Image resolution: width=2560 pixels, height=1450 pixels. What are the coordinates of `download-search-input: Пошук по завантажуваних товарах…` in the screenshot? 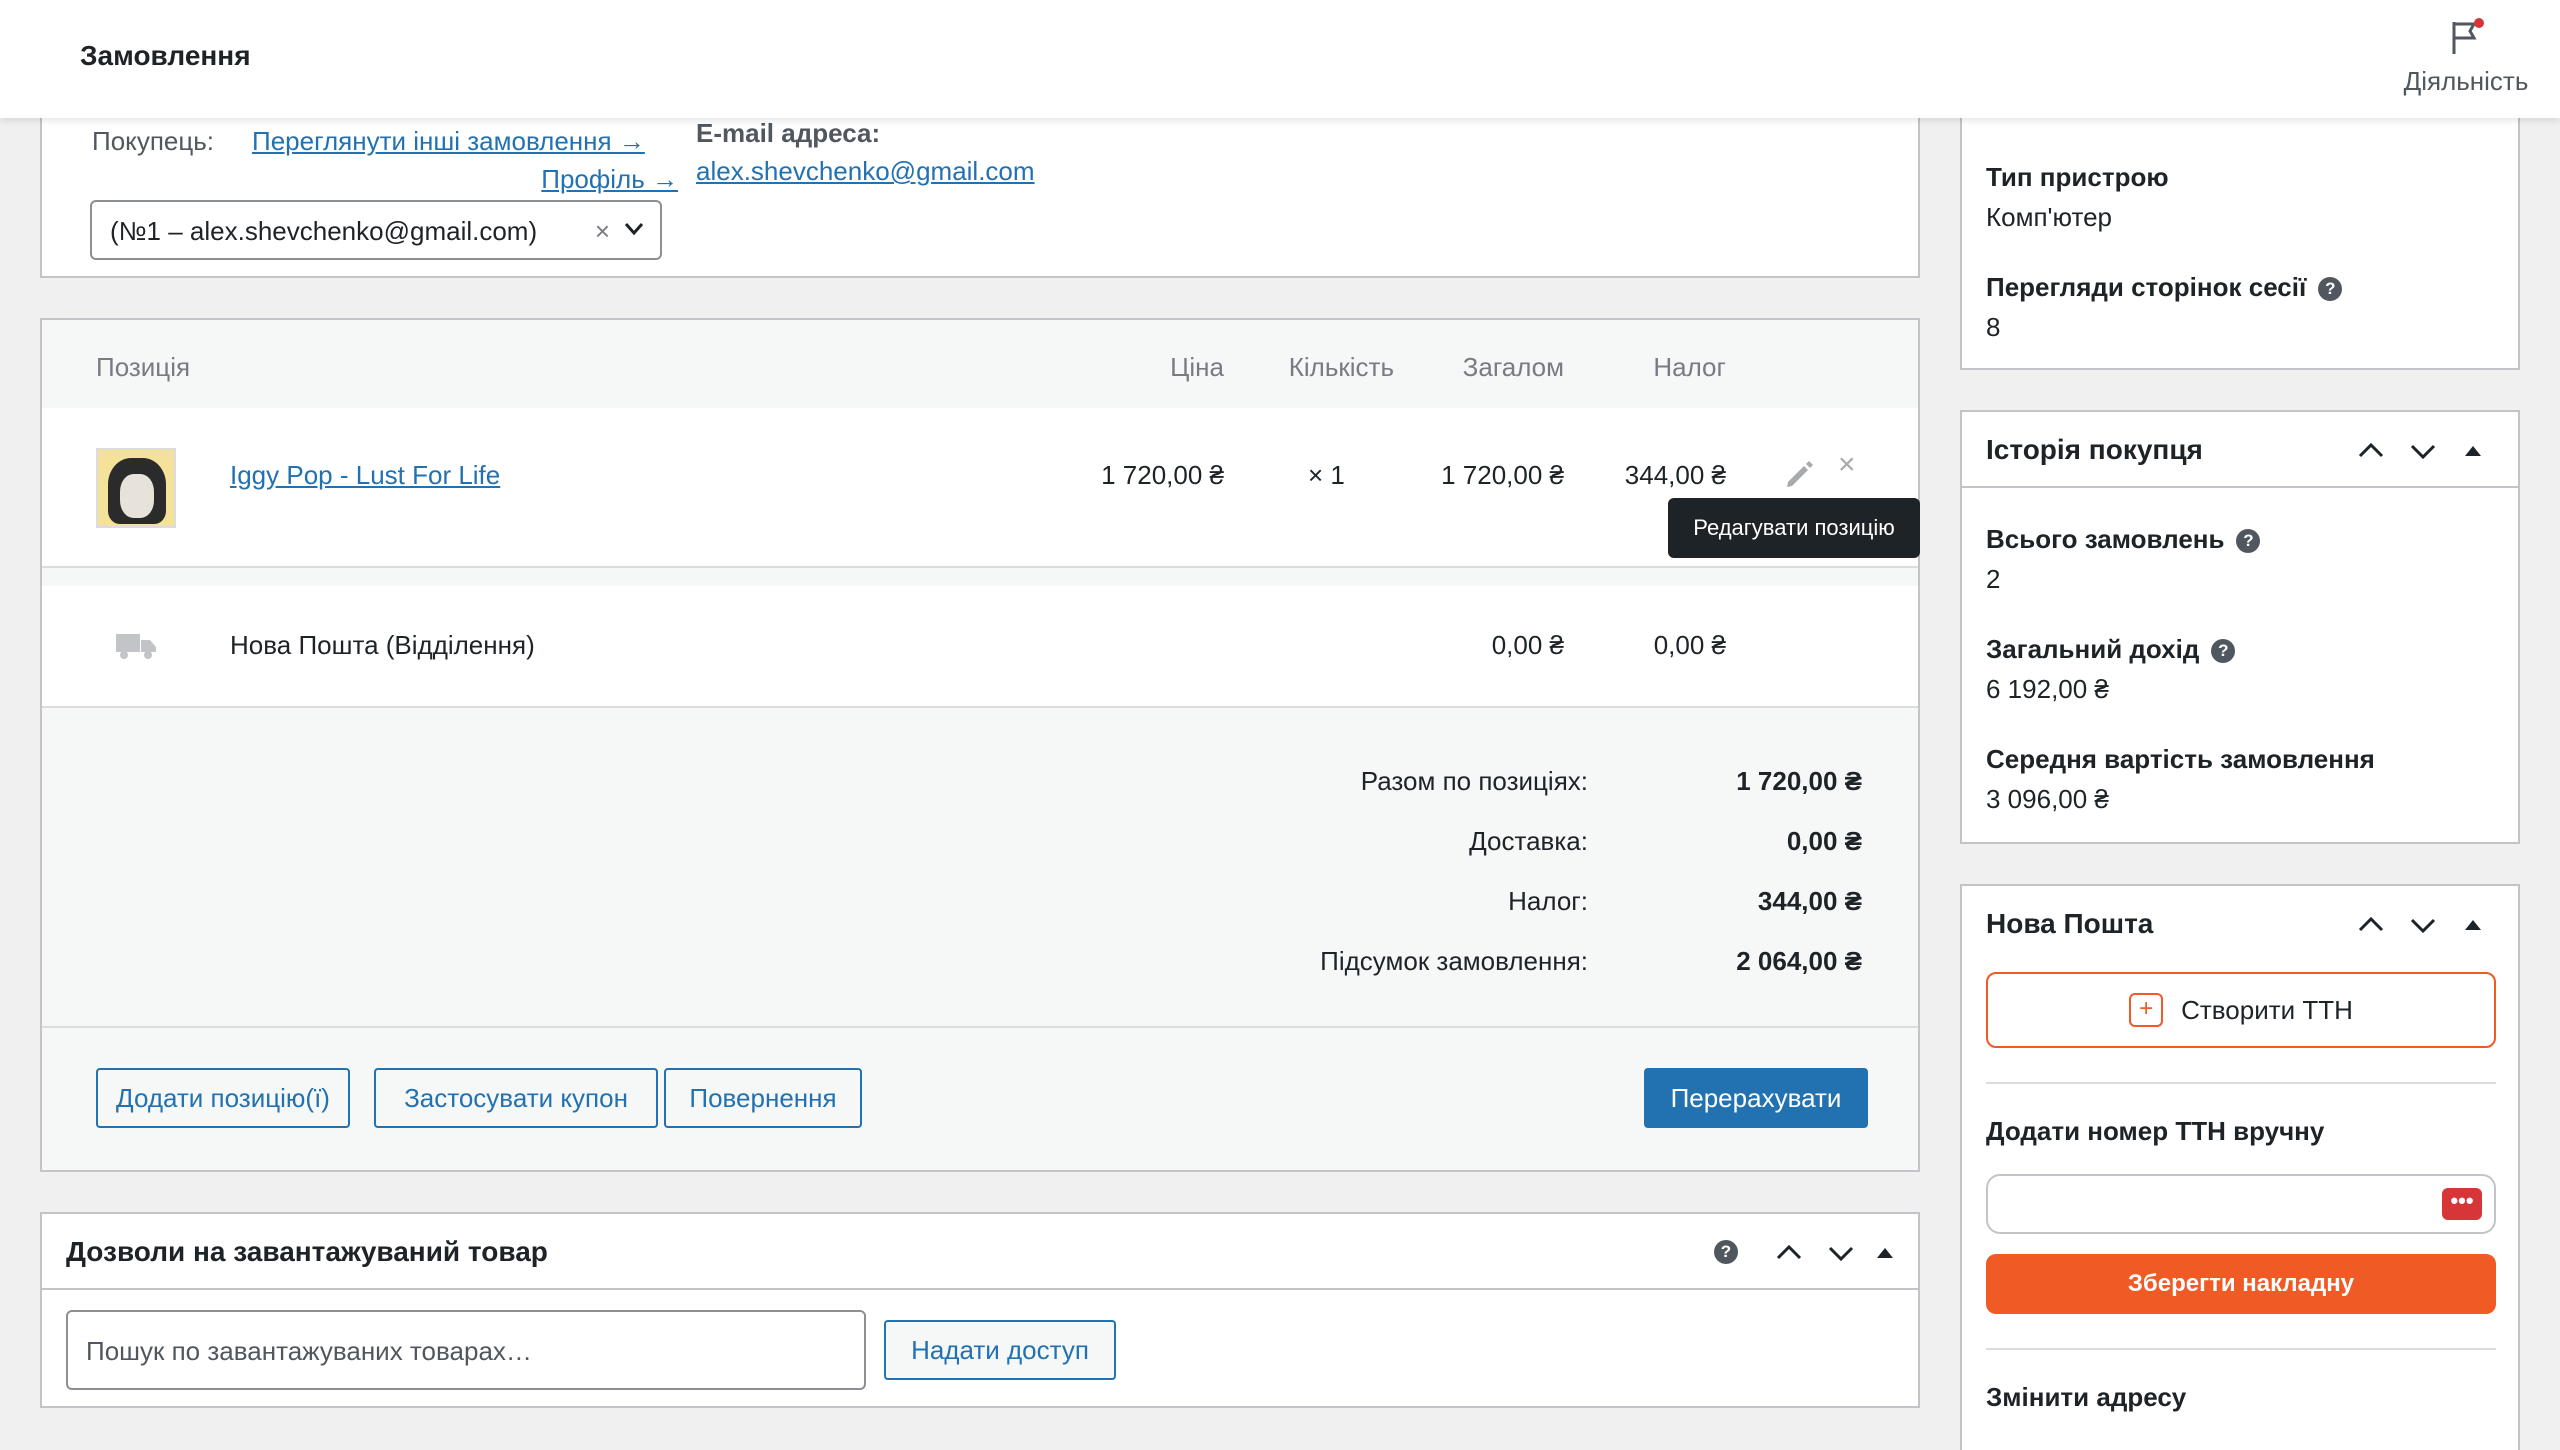 It's located at (466, 1350).